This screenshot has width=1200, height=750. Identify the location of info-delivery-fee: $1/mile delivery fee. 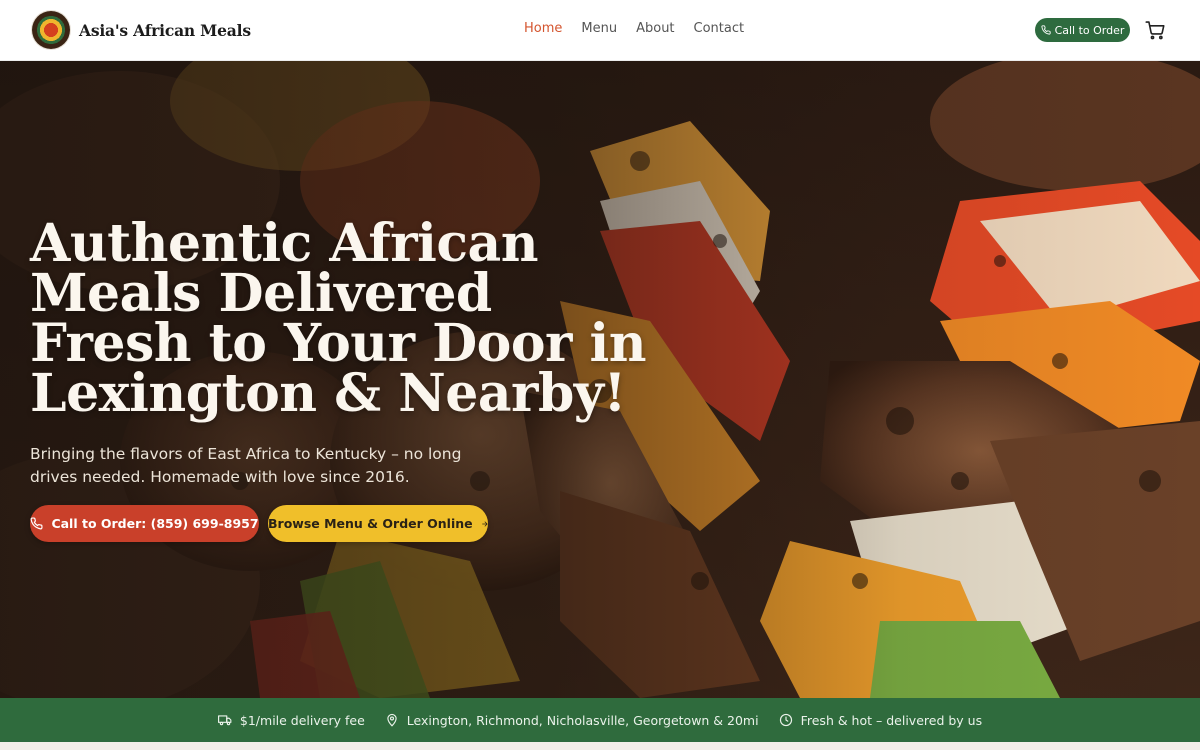
(291, 720).